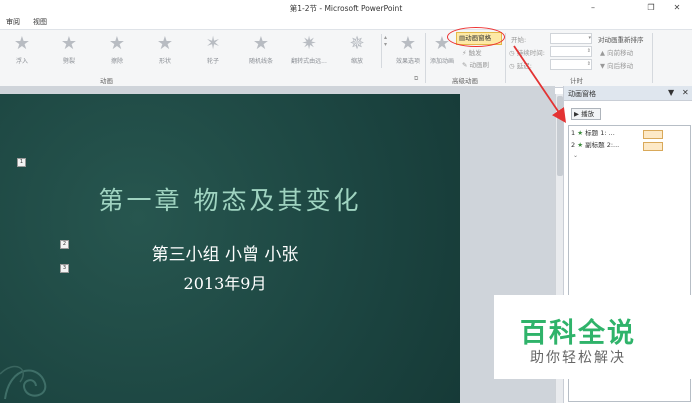  What do you see at coordinates (578, 358) in the screenshot?
I see `watermark-sub: 助你轻松解决` at bounding box center [578, 358].